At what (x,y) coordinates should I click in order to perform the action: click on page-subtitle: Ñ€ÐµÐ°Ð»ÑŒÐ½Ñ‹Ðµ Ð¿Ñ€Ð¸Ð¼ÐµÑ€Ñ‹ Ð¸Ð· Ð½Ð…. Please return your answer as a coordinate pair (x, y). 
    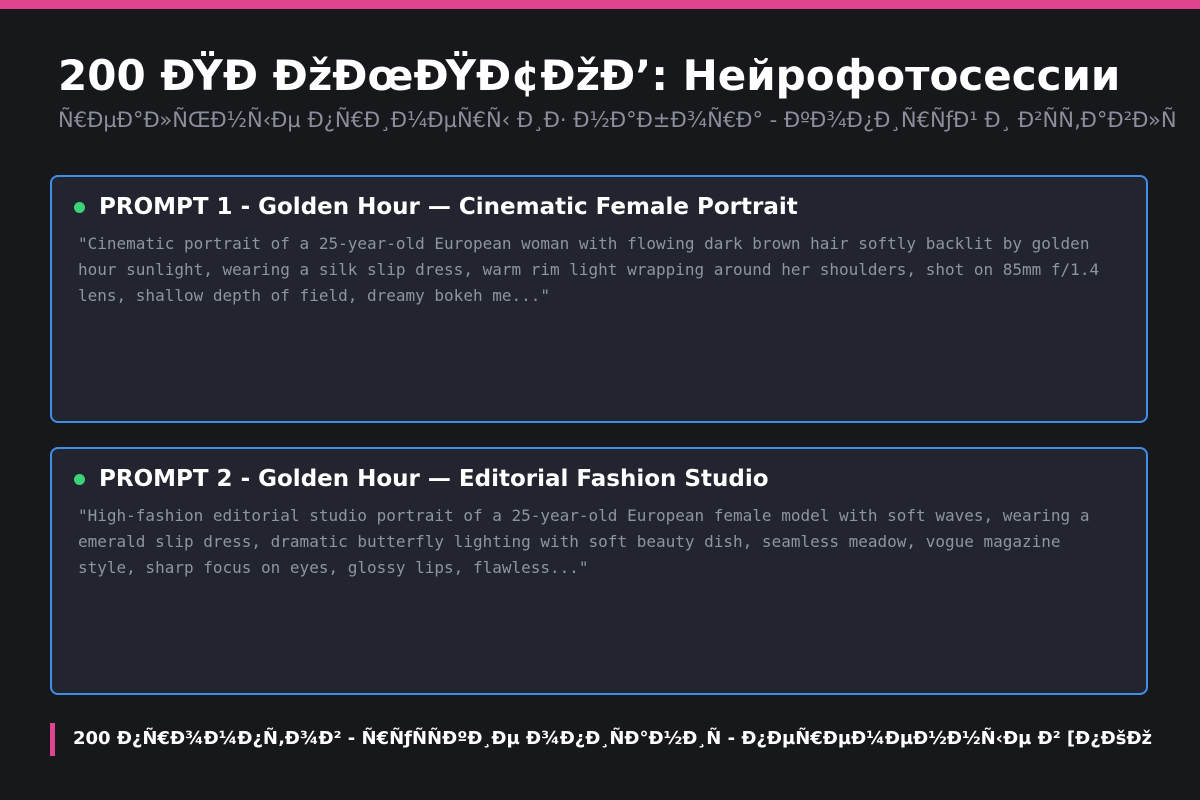
    Looking at the image, I should click on (617, 120).